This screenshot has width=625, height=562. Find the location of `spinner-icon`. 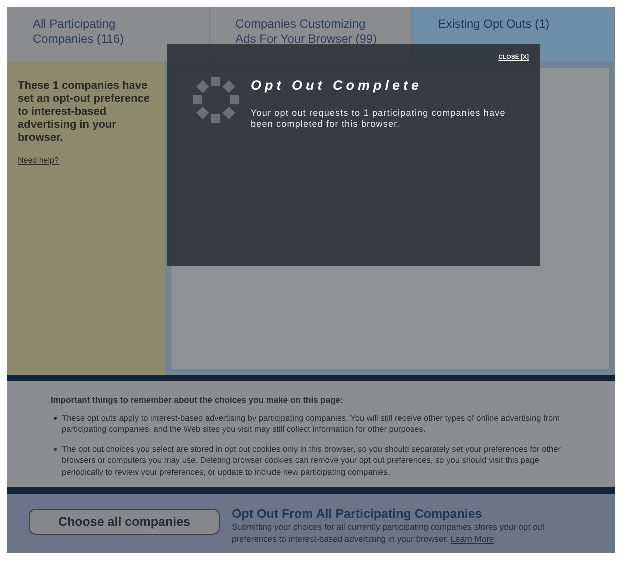

spinner-icon is located at coordinates (216, 100).